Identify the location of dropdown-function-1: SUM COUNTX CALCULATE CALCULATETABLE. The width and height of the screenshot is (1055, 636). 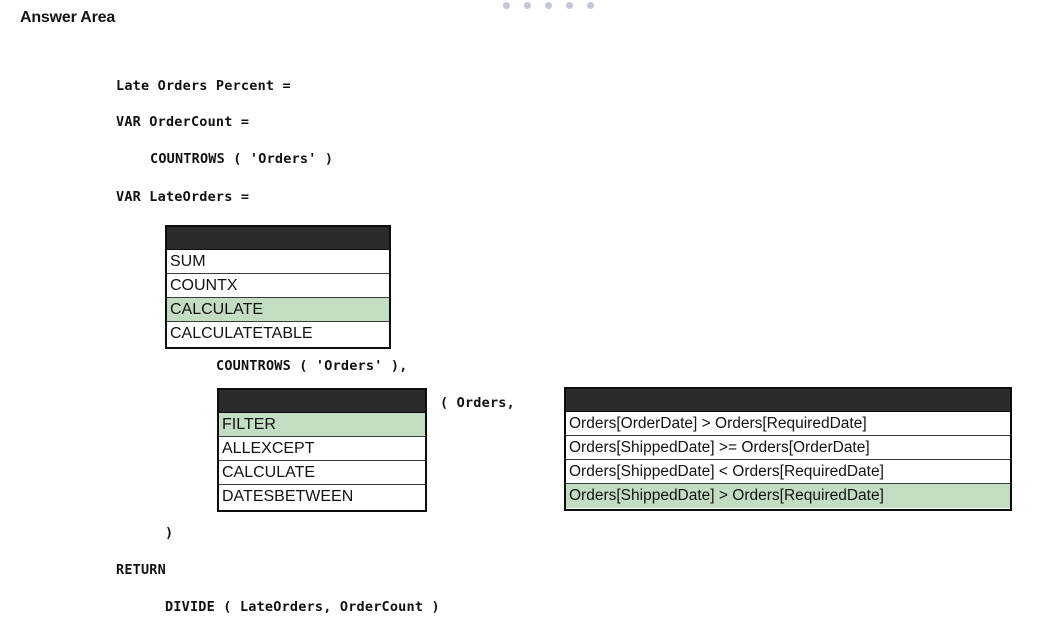
(278, 287).